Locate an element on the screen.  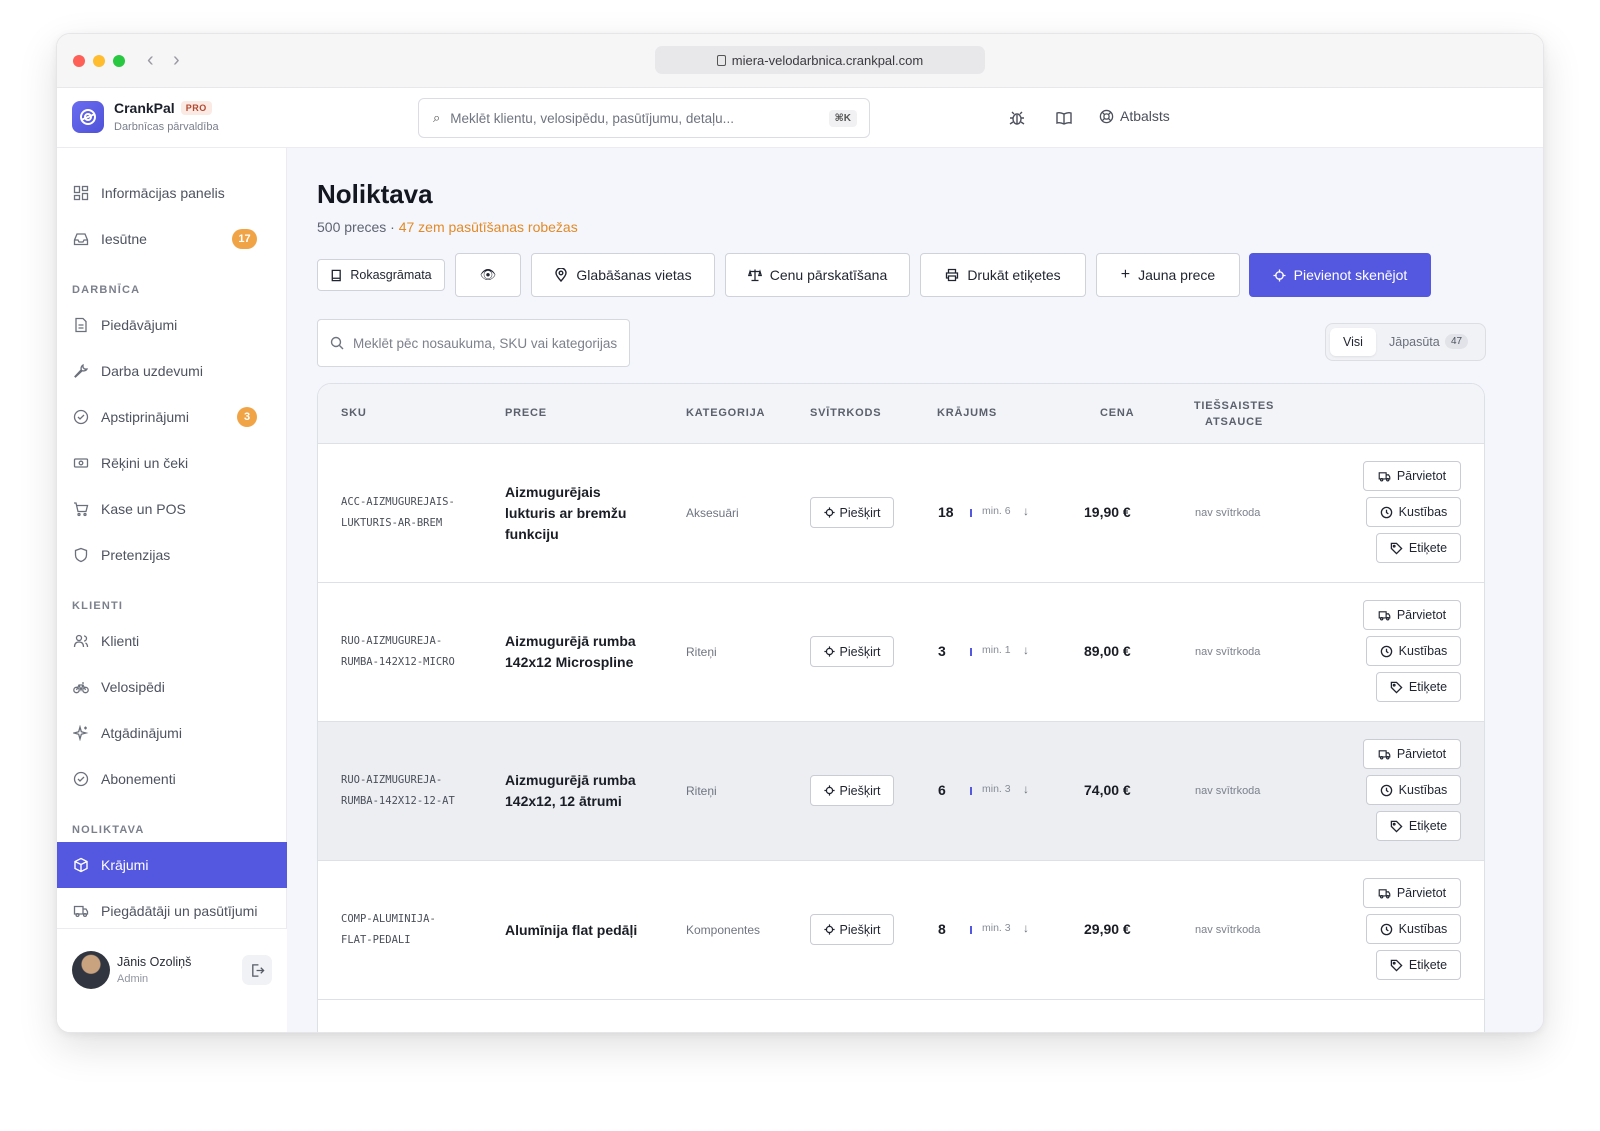
item-name-cell: Aizmugurējā rumba 142x12 Microspline is located at coordinates (580, 652).